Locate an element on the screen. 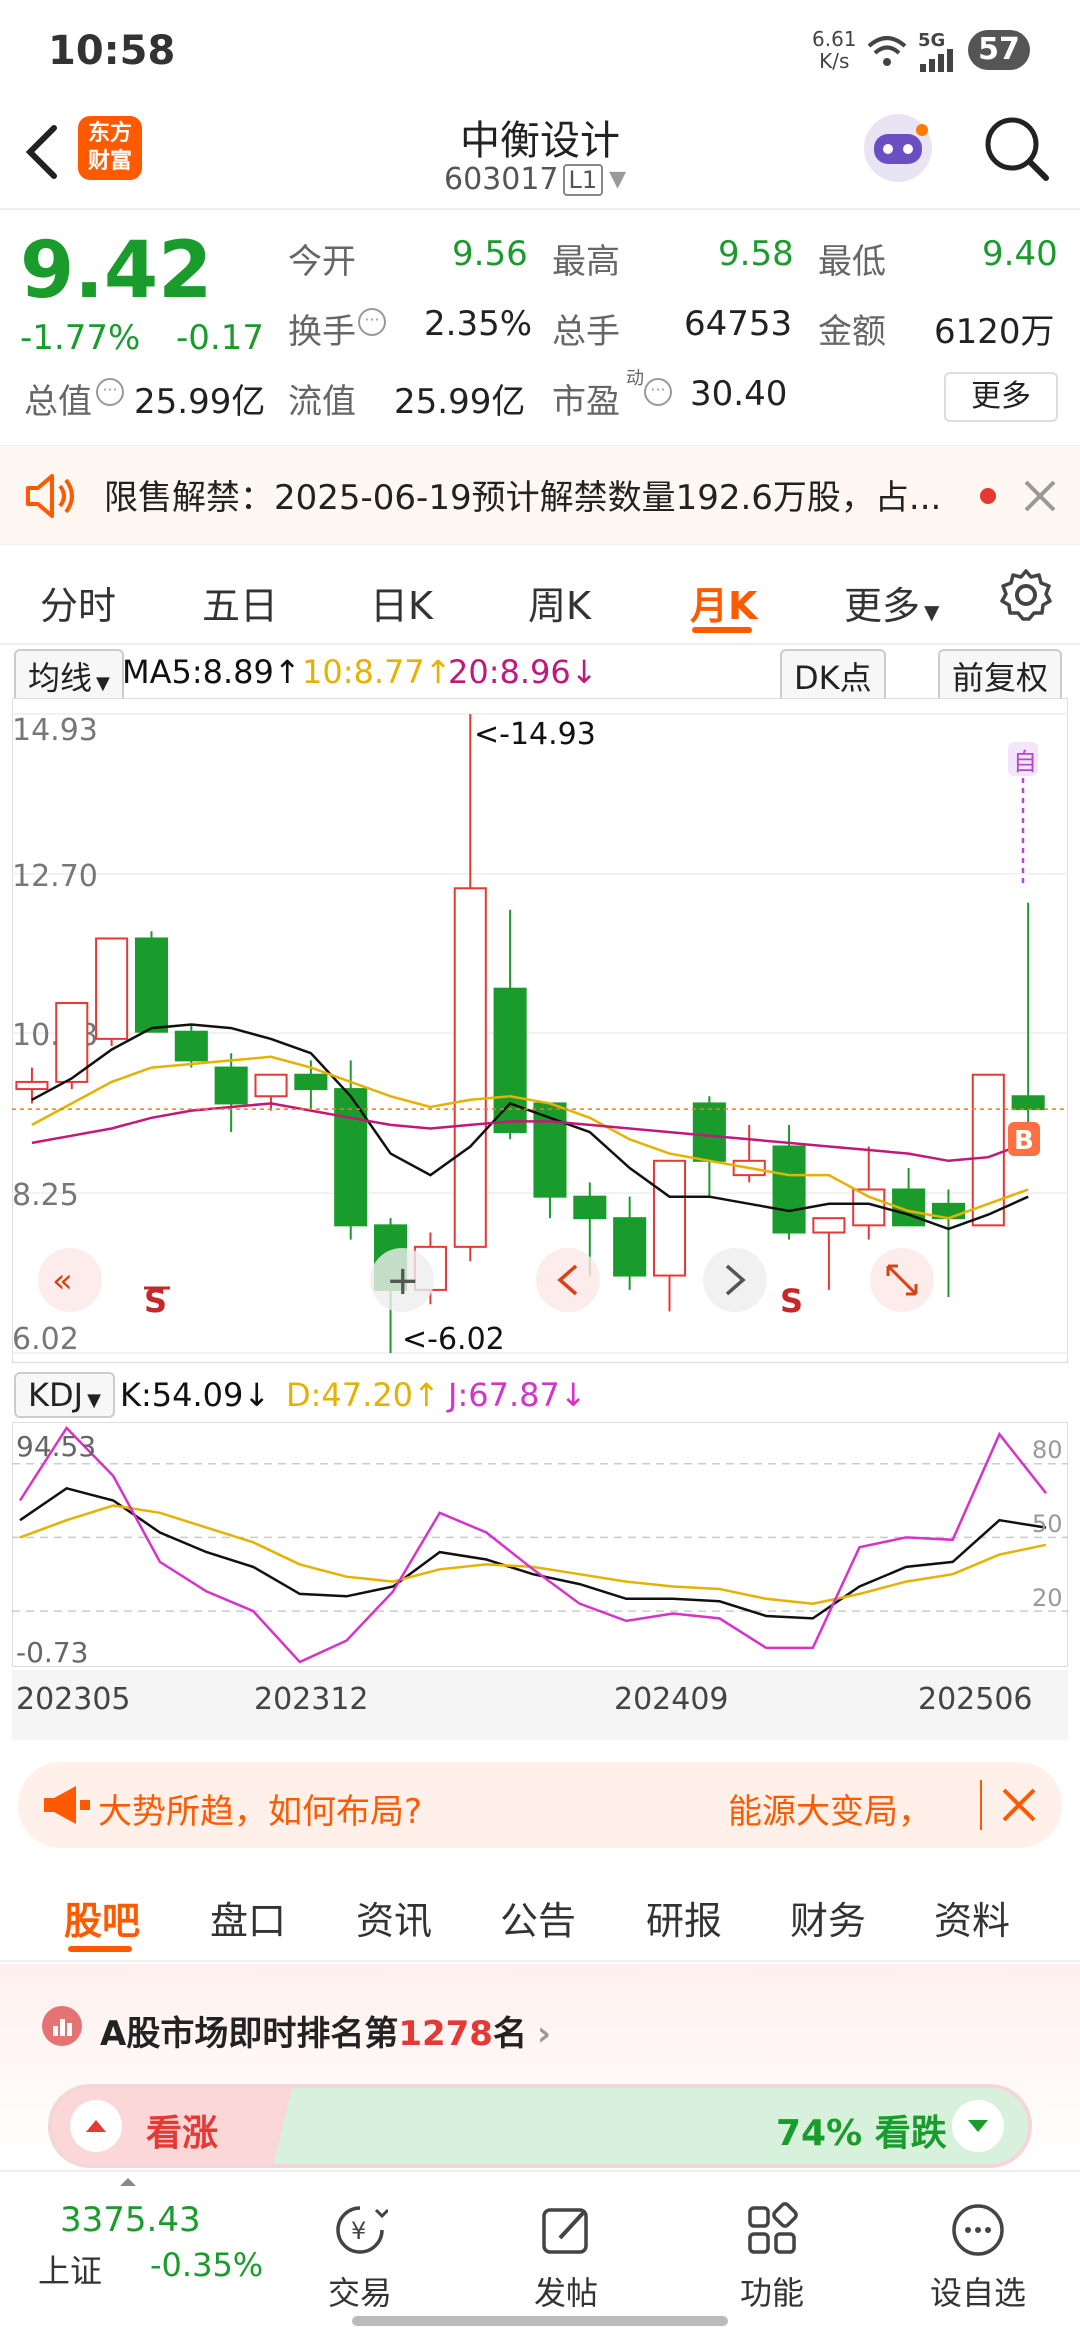 This screenshot has height=2340, width=1080. bear-label: 74% 看跌 is located at coordinates (861, 2130).